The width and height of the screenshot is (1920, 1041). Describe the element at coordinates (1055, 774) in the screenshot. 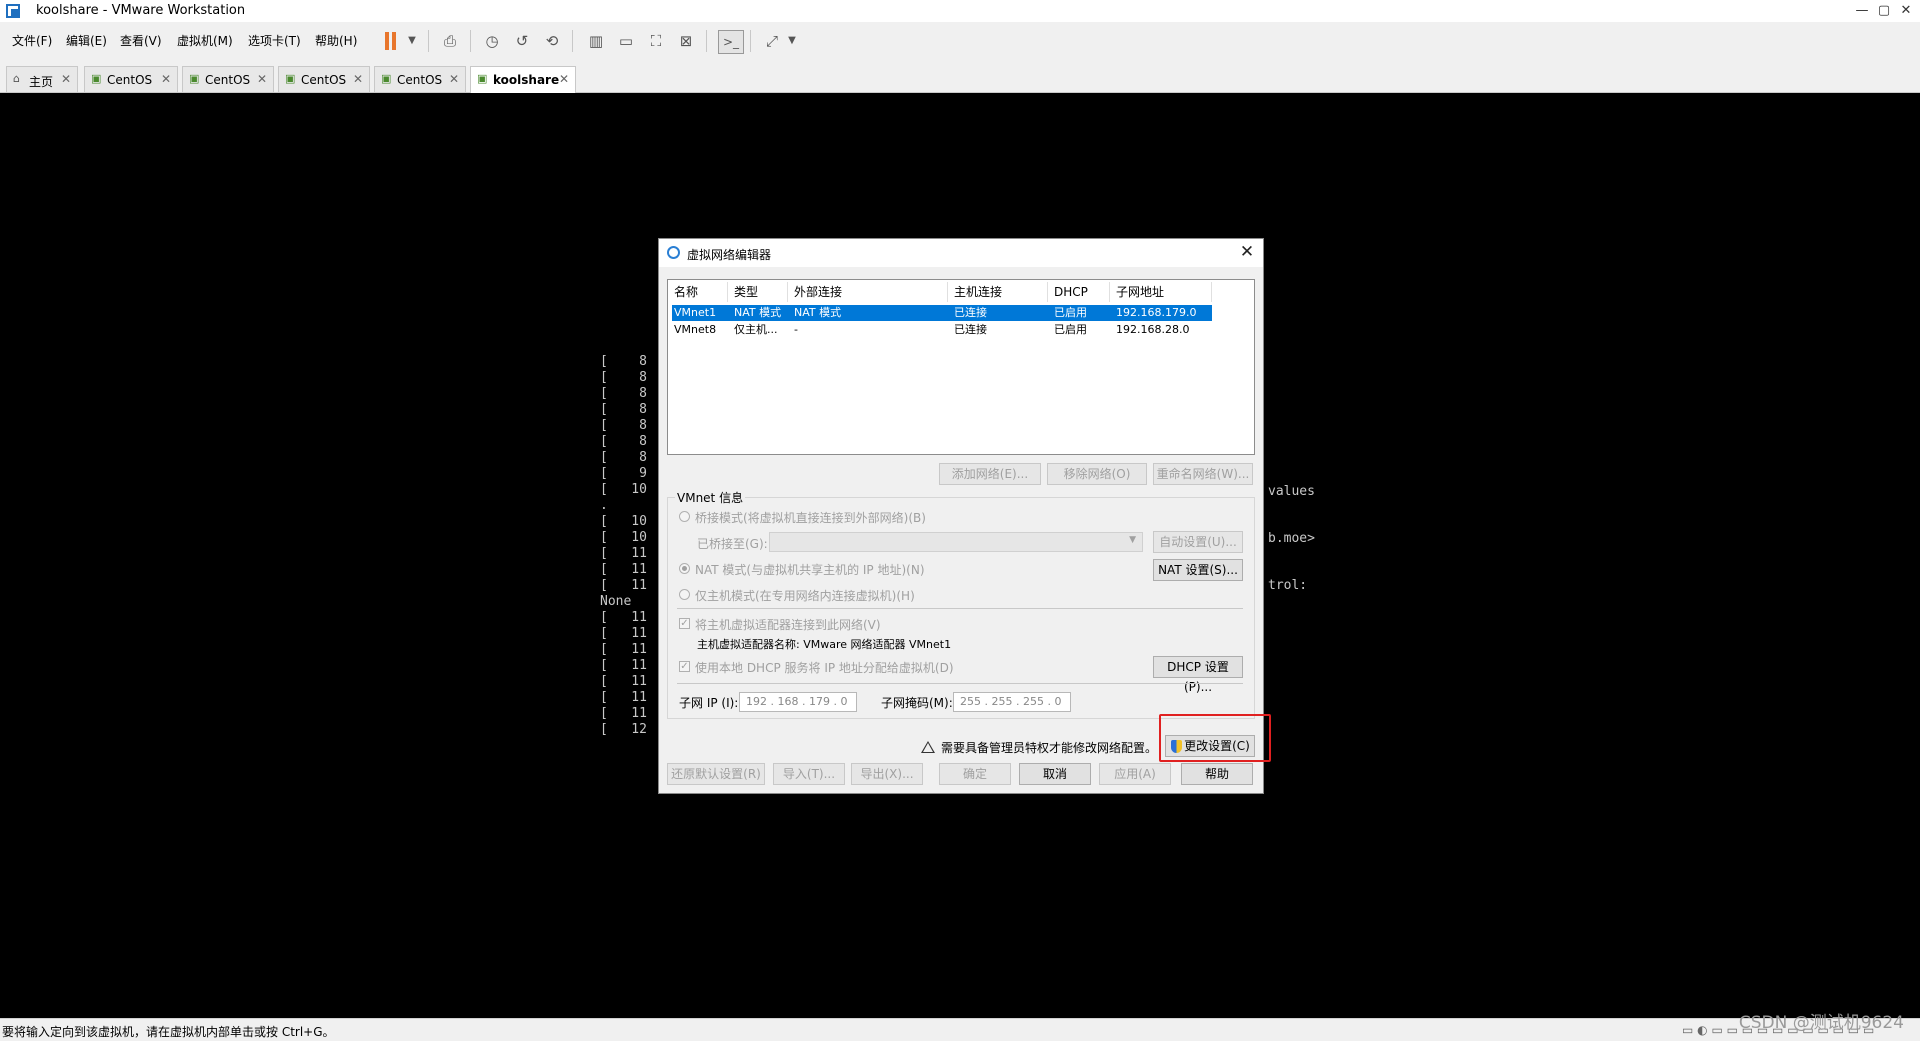

I see `cancel-button: 取消` at that location.